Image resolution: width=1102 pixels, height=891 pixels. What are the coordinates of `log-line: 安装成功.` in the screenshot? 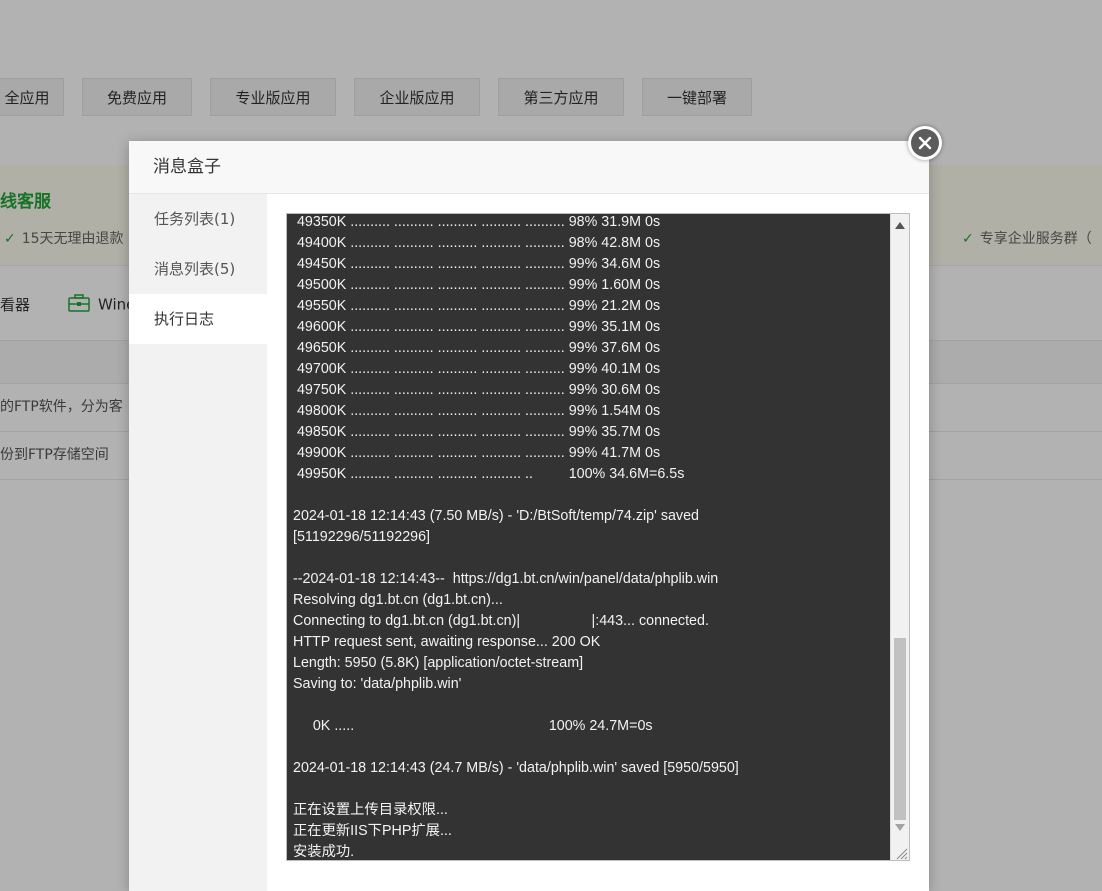 It's located at (324, 852).